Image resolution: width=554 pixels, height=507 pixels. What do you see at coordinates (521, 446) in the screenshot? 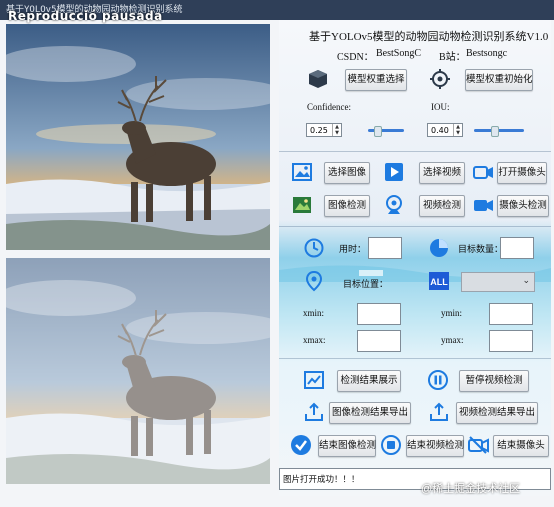
I see `end-camera-button: 结束摄像头` at bounding box center [521, 446].